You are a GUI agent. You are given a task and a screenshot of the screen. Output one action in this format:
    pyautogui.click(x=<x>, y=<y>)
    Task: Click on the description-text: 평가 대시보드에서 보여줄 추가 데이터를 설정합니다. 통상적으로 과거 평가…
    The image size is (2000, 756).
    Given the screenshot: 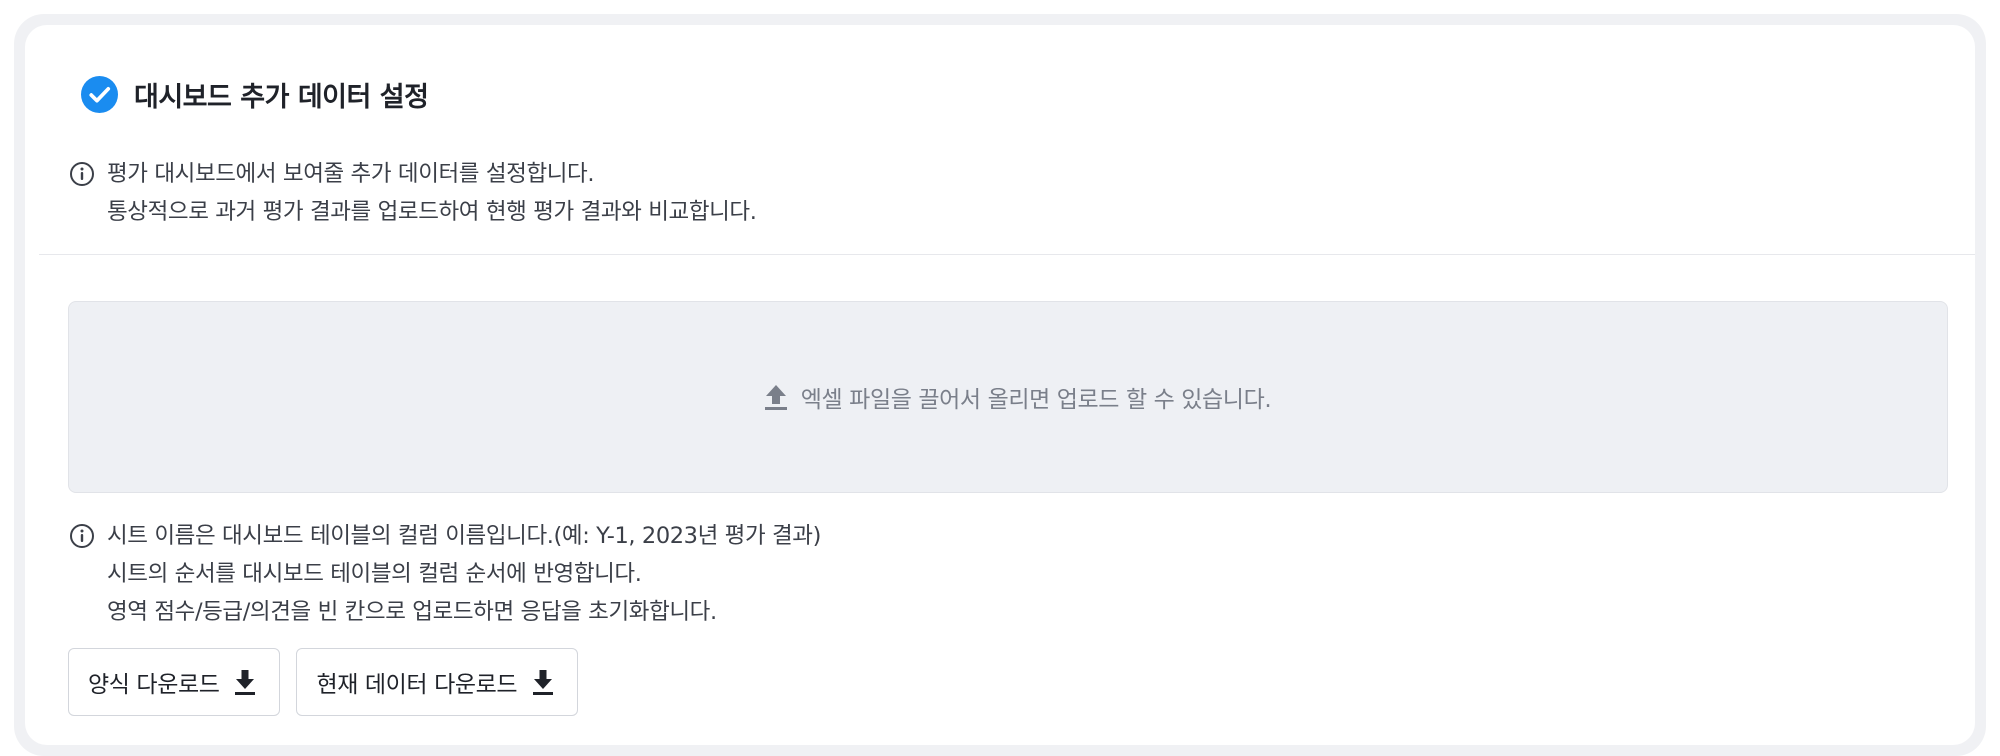 What is the action you would take?
    pyautogui.click(x=432, y=193)
    